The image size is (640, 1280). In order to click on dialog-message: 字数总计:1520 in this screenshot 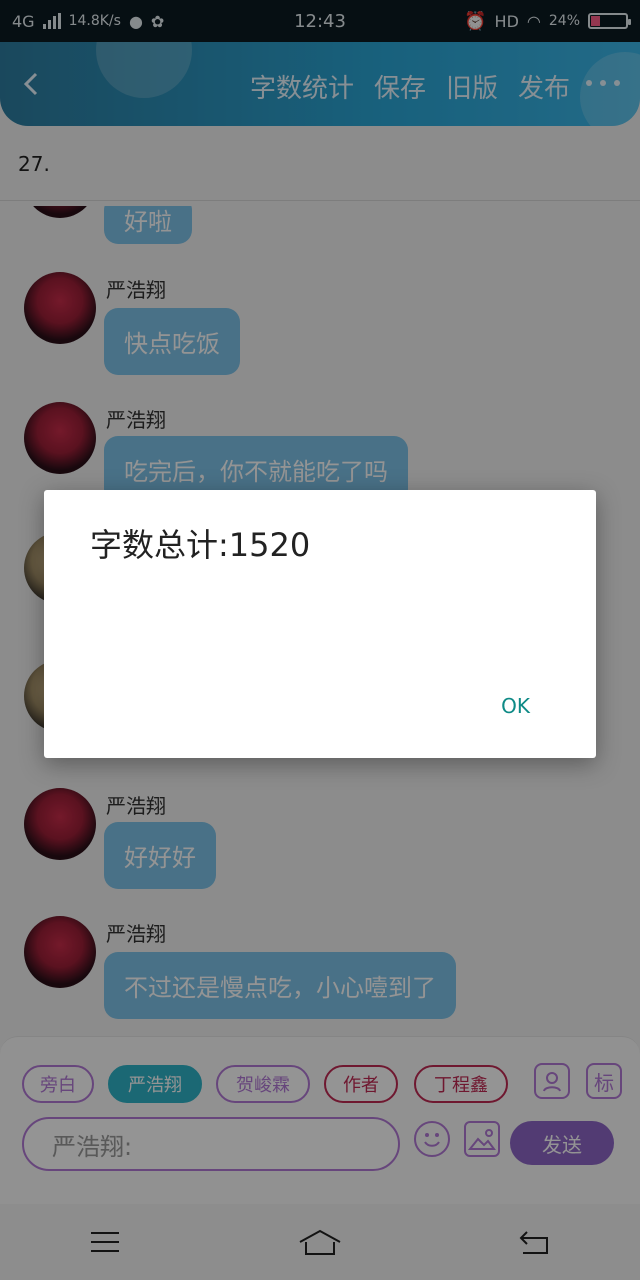, I will do `click(200, 545)`.